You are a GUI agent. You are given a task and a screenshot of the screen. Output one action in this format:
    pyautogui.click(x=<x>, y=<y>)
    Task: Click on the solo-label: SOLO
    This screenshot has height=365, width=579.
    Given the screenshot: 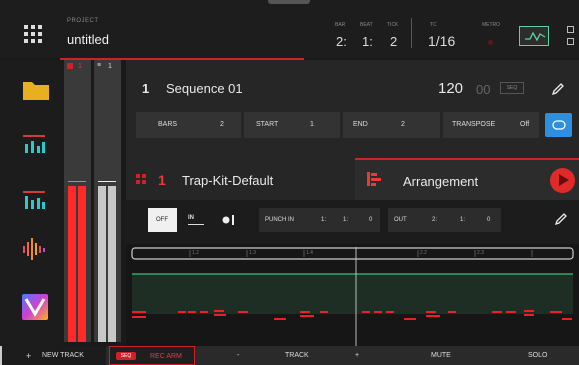 What is the action you would take?
    pyautogui.click(x=538, y=355)
    